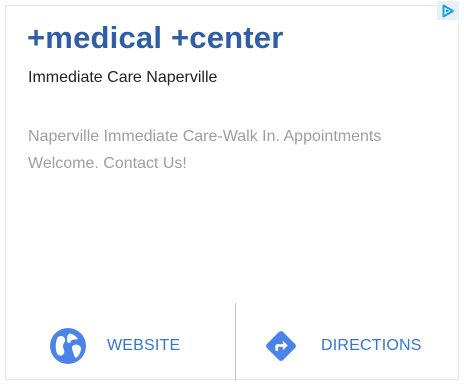 The image size is (464, 390). Describe the element at coordinates (371, 345) in the screenshot. I see `directions-label: DIRECTIONS` at that location.